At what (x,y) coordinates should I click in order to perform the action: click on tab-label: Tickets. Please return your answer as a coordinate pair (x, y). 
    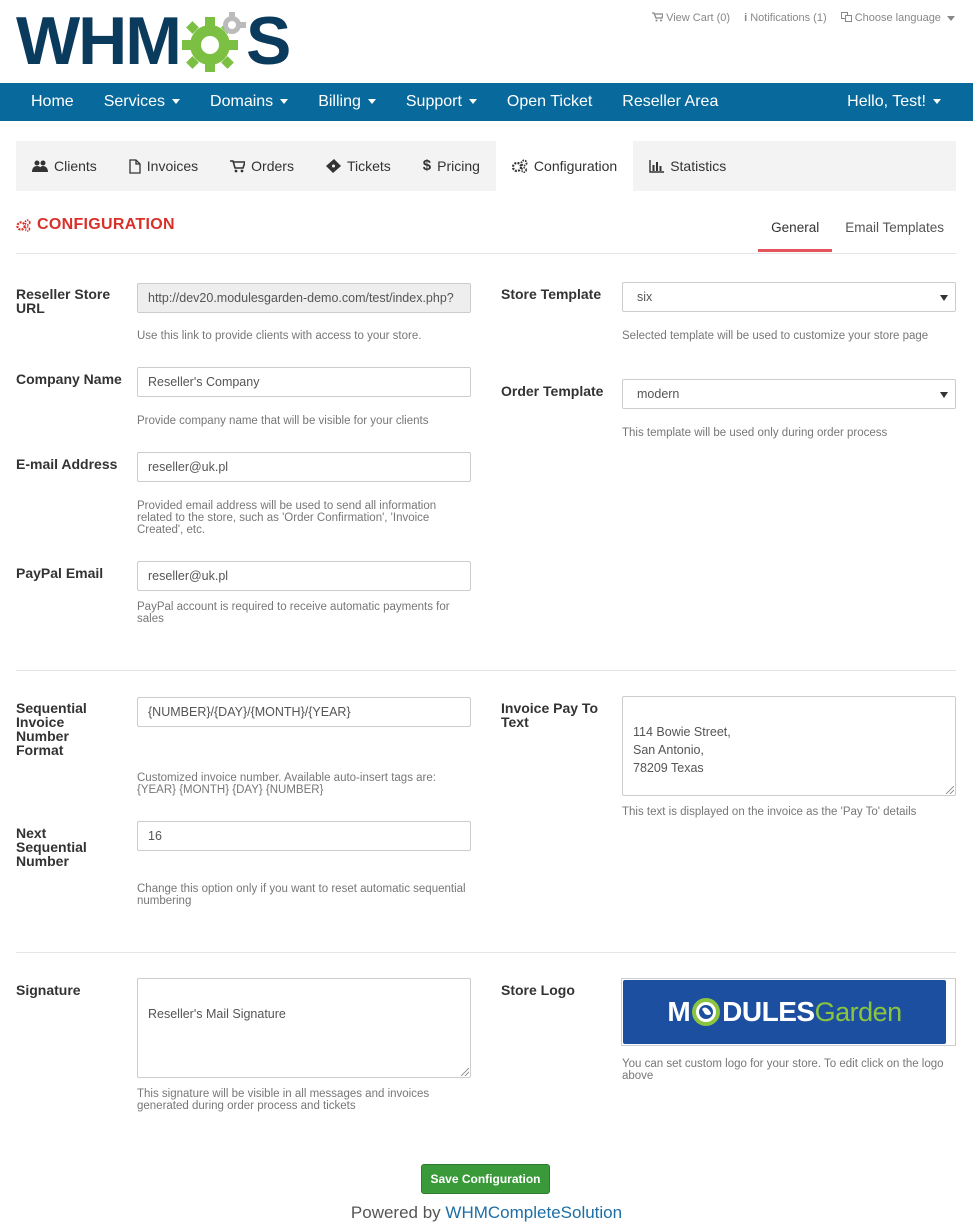
    Looking at the image, I should click on (368, 166).